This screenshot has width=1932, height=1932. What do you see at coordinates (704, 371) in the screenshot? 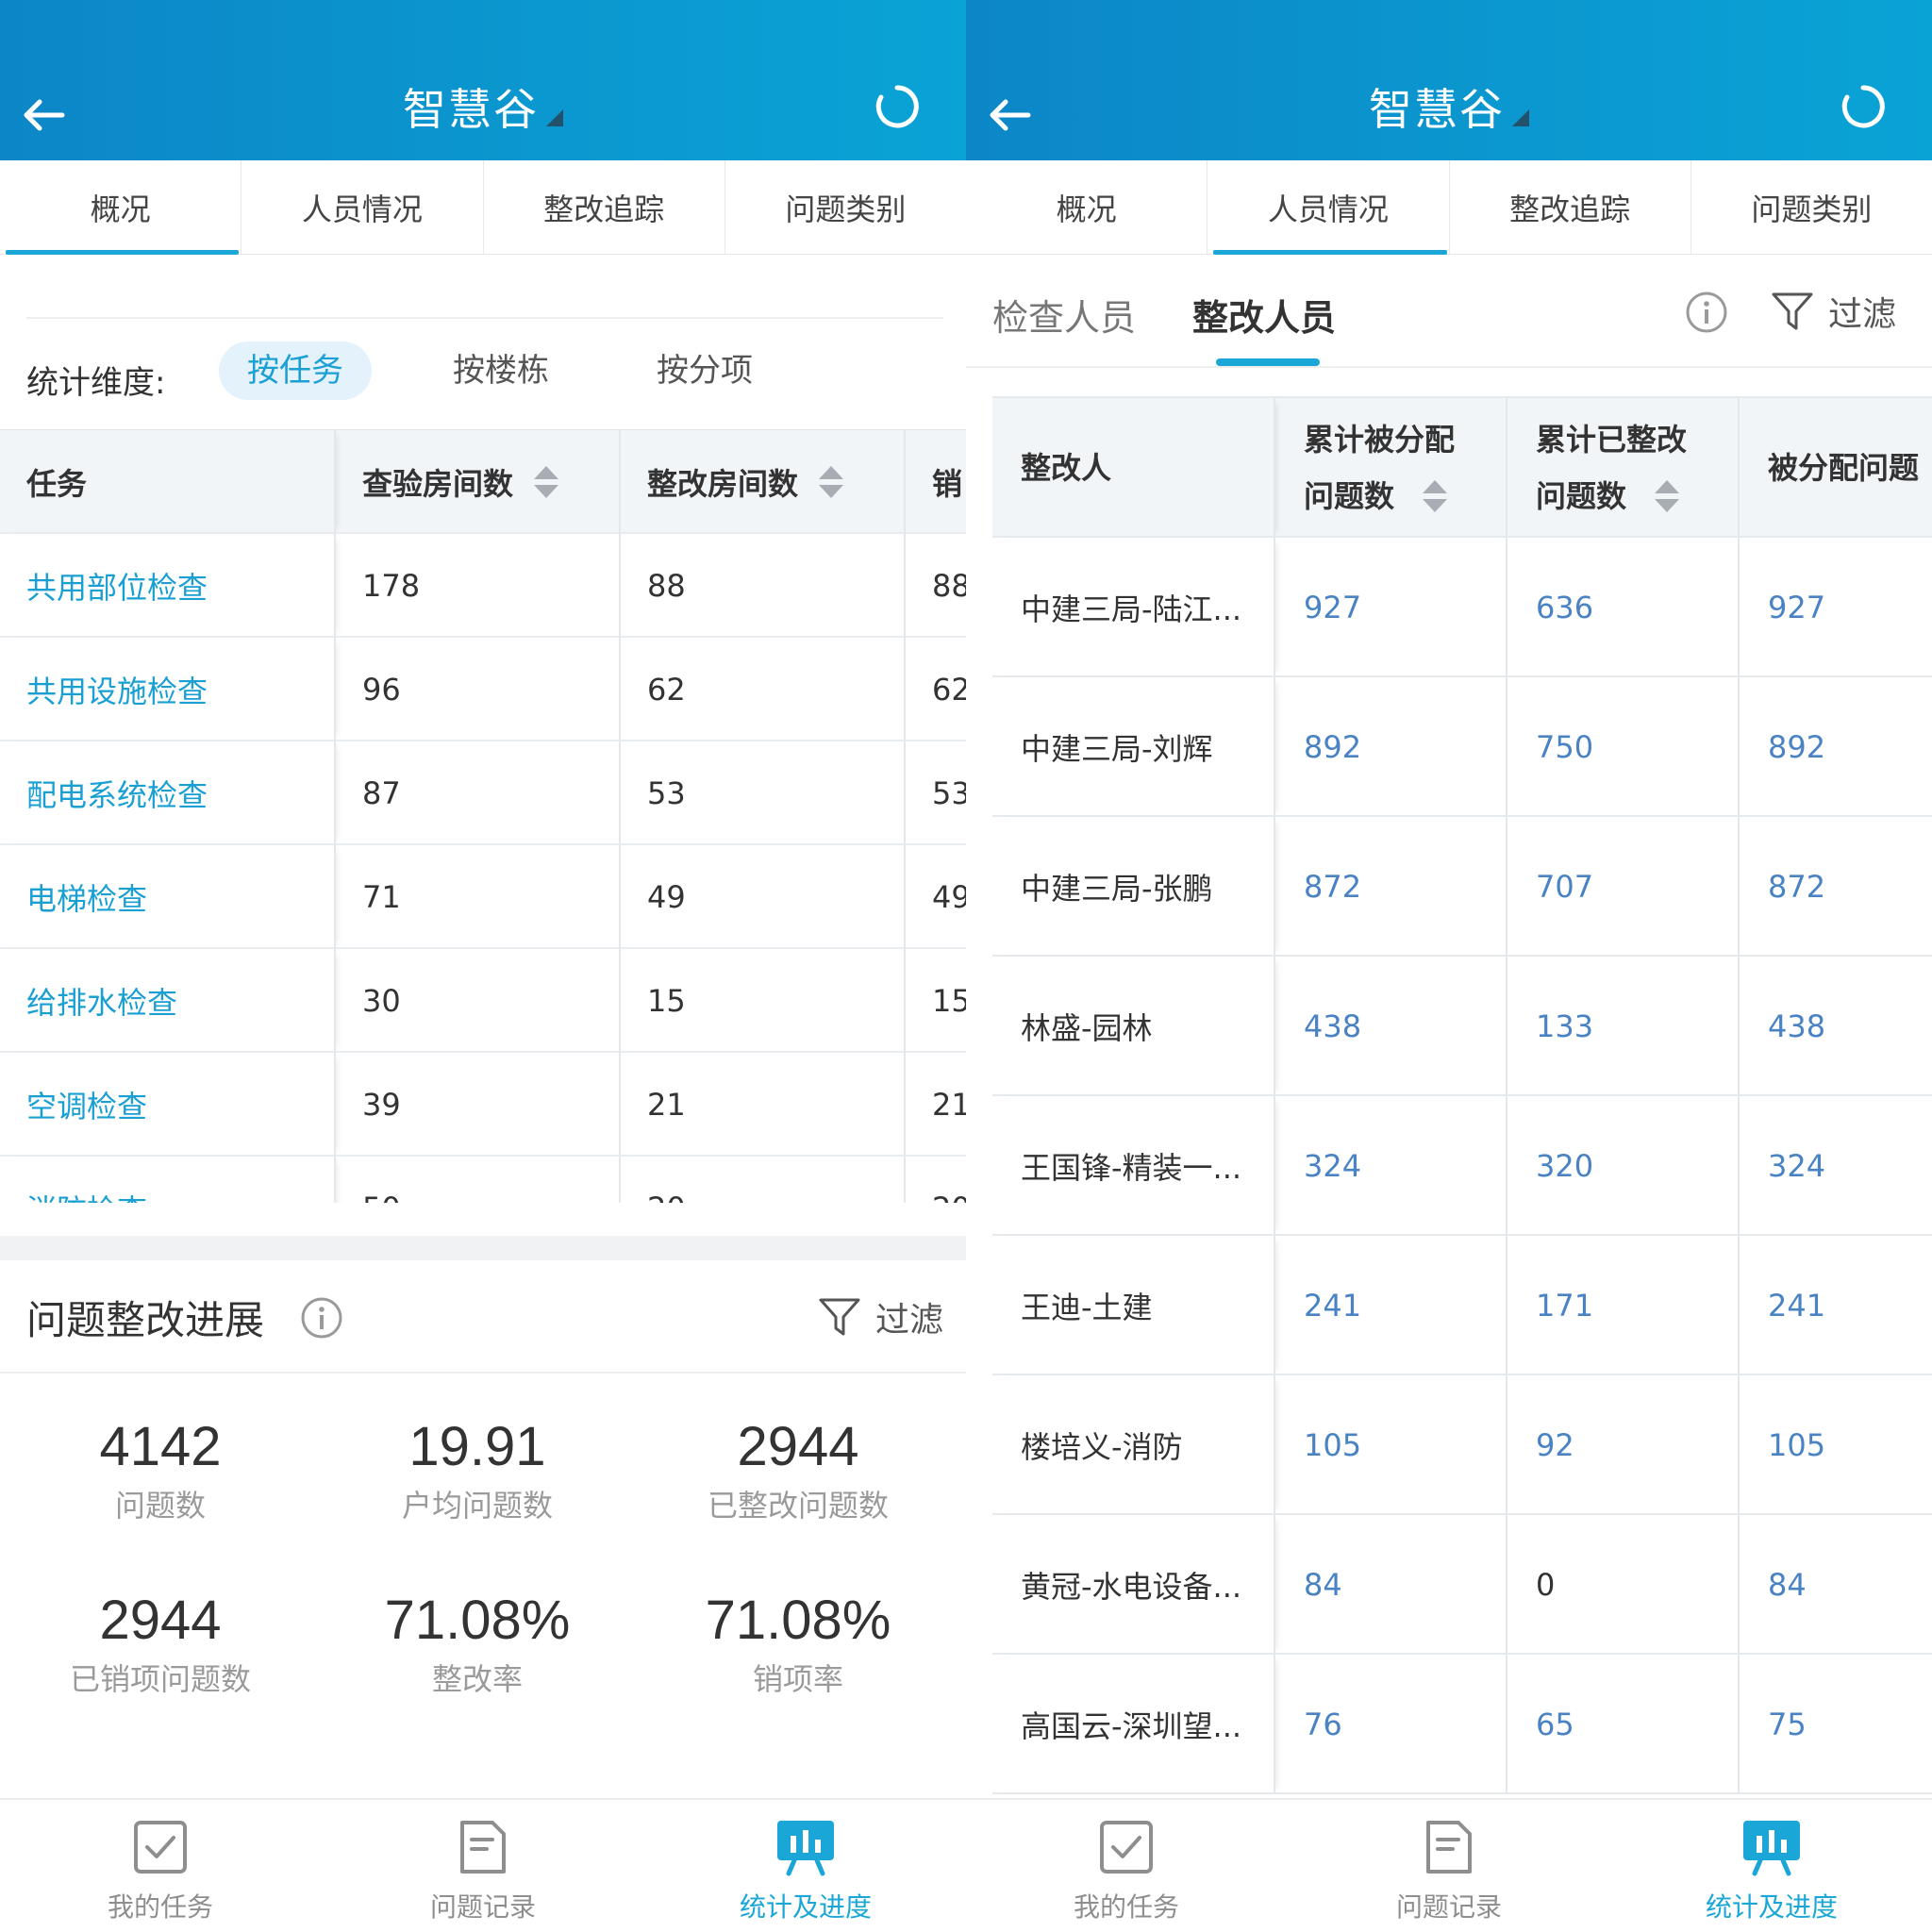
I see `dimension-by-subitem: 按分项` at bounding box center [704, 371].